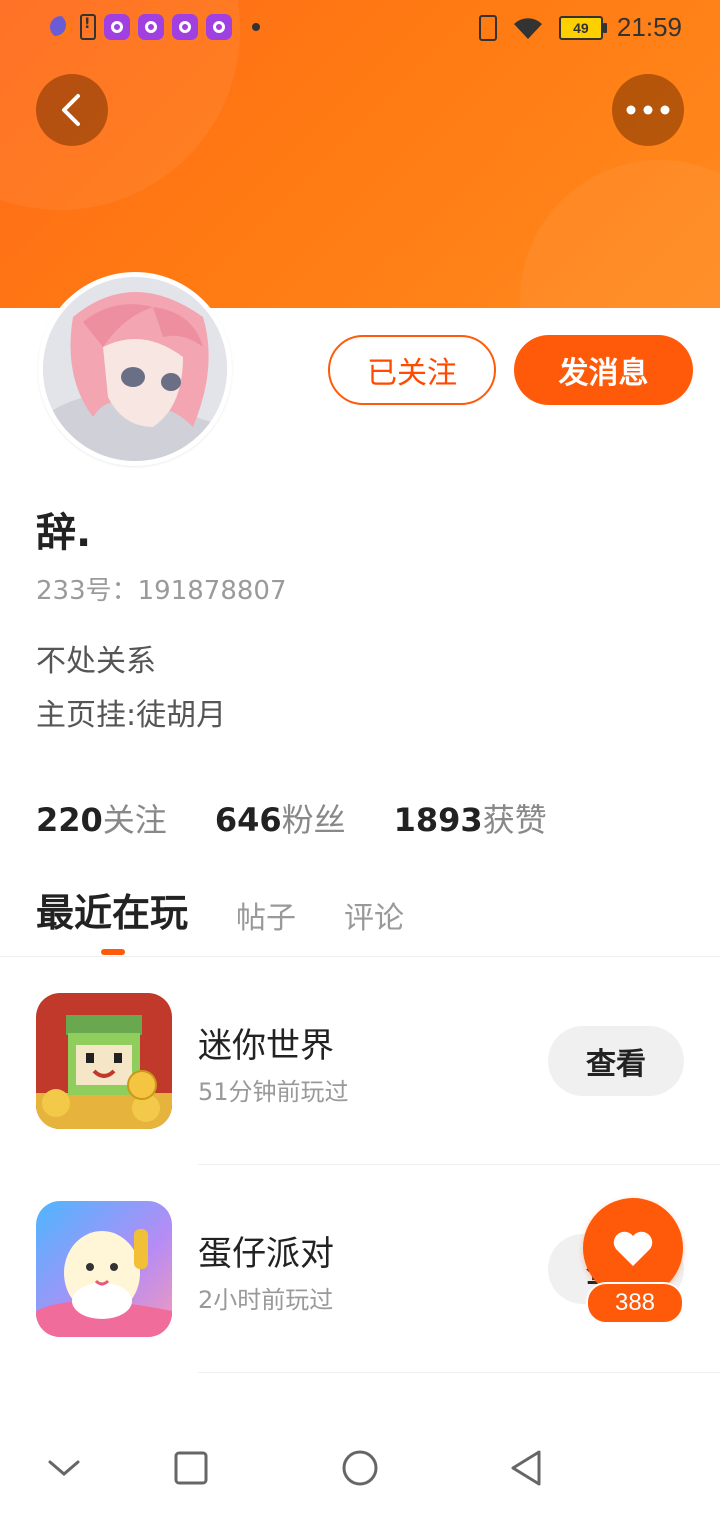 Image resolution: width=720 pixels, height=1520 pixels. Describe the element at coordinates (101, 818) in the screenshot. I see `stat-following: 220关注` at that location.